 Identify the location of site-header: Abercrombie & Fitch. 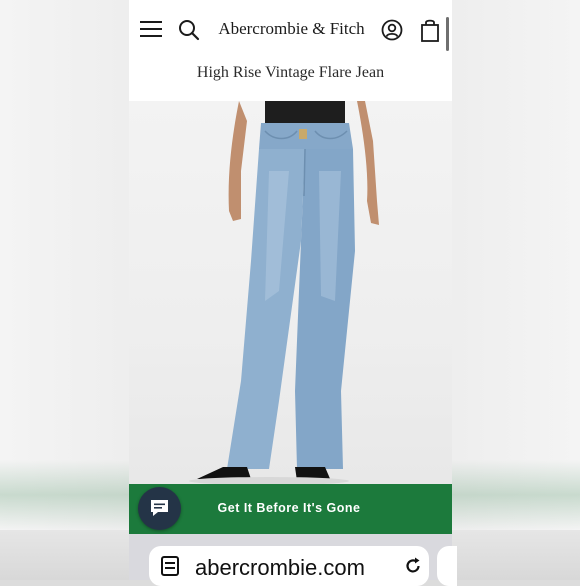
(290, 29).